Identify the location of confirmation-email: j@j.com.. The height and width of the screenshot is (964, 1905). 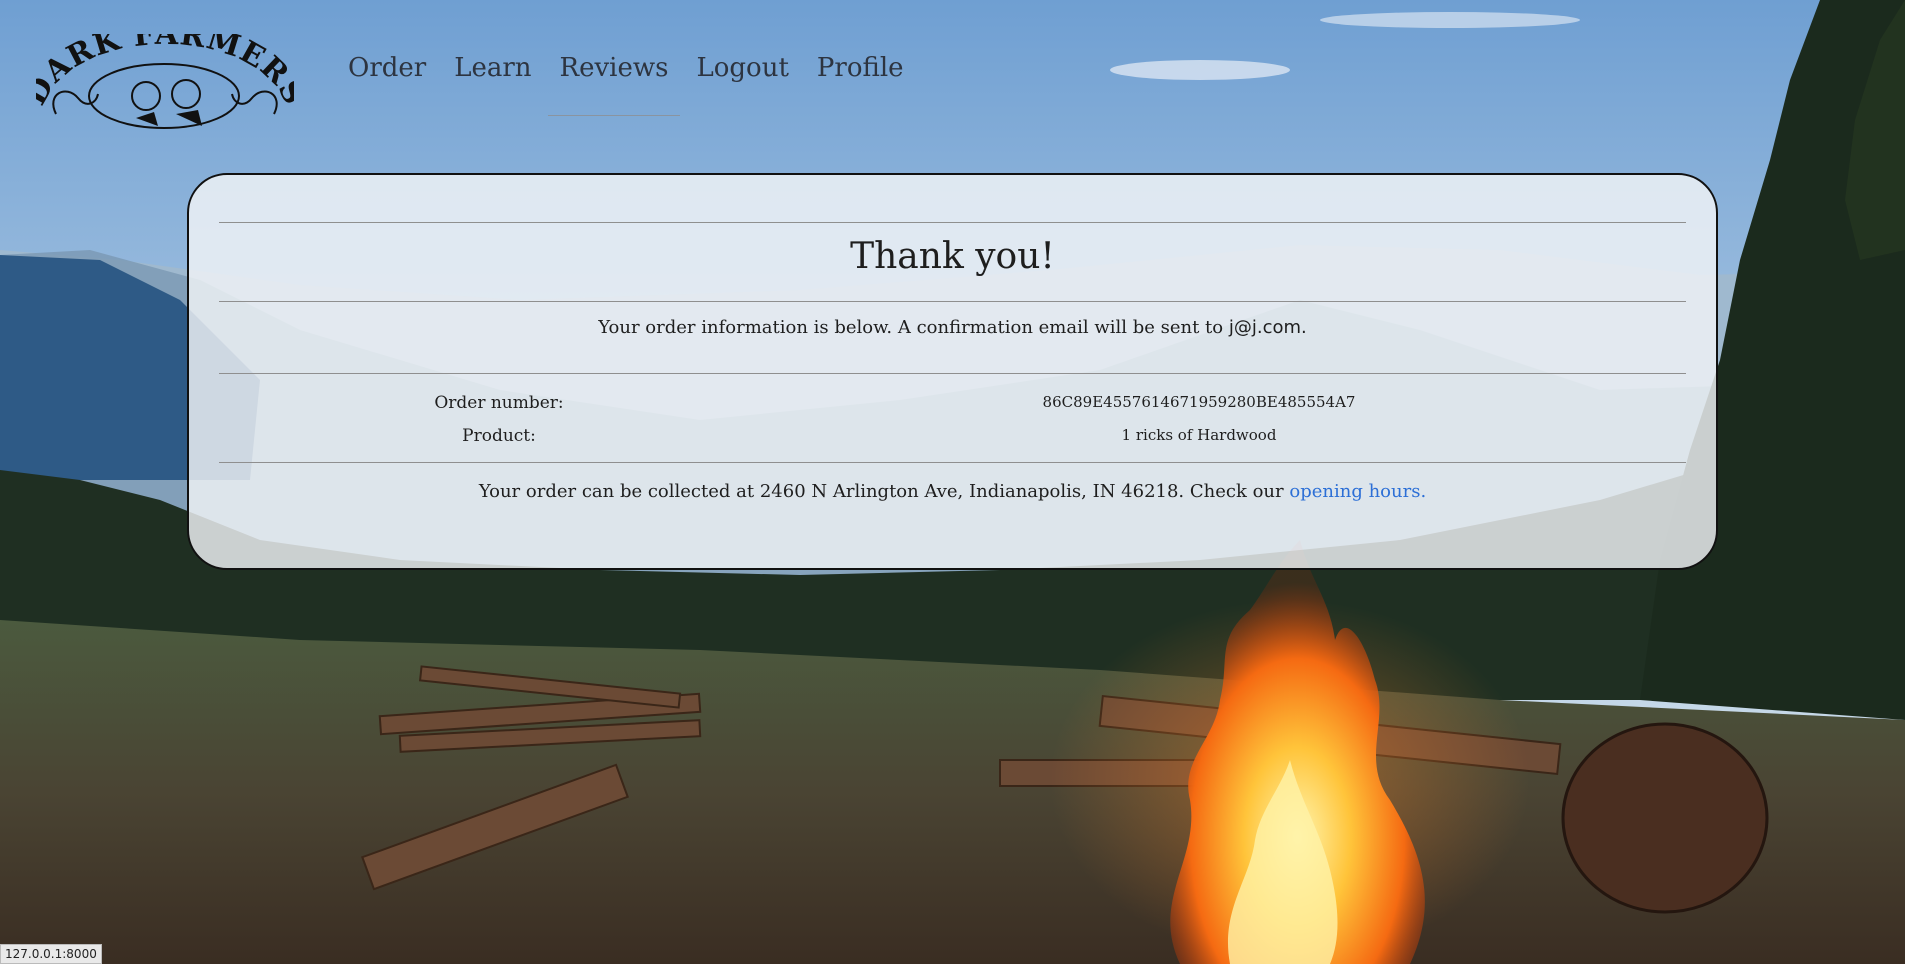
(1267, 327).